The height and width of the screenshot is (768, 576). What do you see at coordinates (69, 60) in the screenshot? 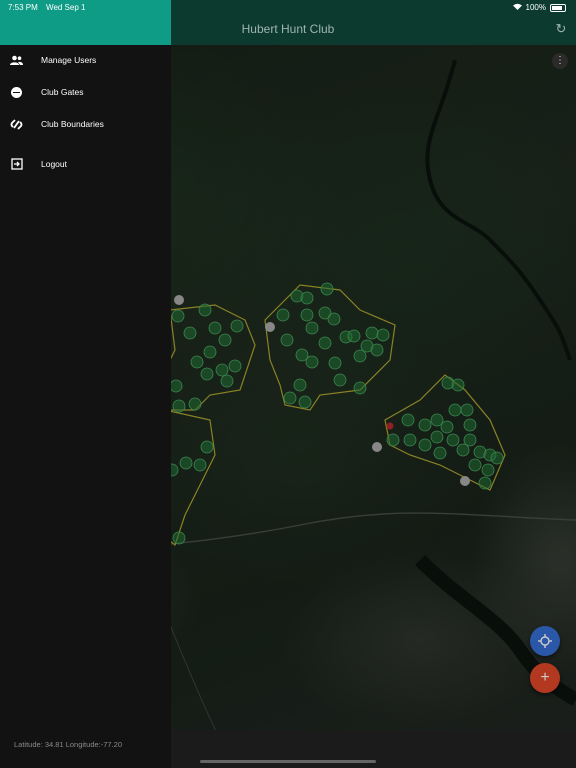
I see `menu-item-label: Manage Users` at bounding box center [69, 60].